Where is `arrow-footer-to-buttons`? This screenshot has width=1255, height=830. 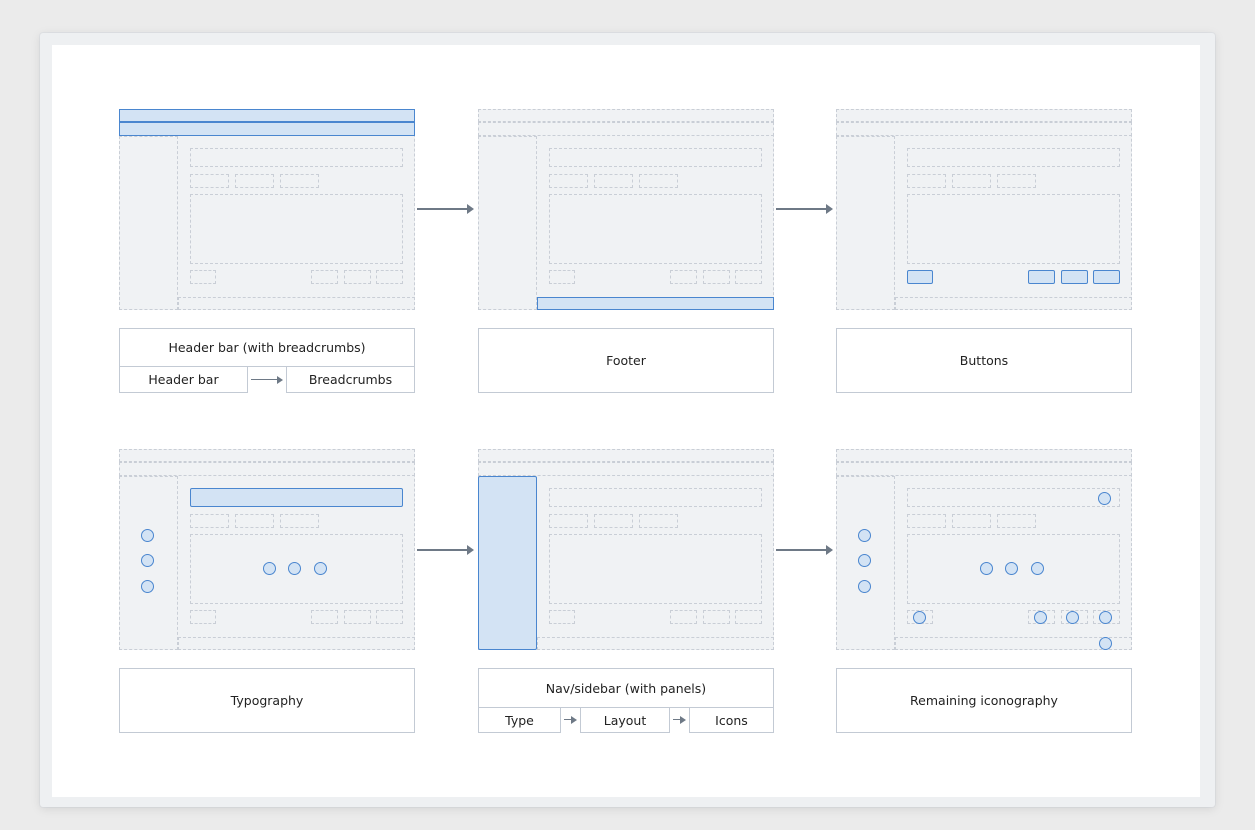
arrow-footer-to-buttons is located at coordinates (804, 209).